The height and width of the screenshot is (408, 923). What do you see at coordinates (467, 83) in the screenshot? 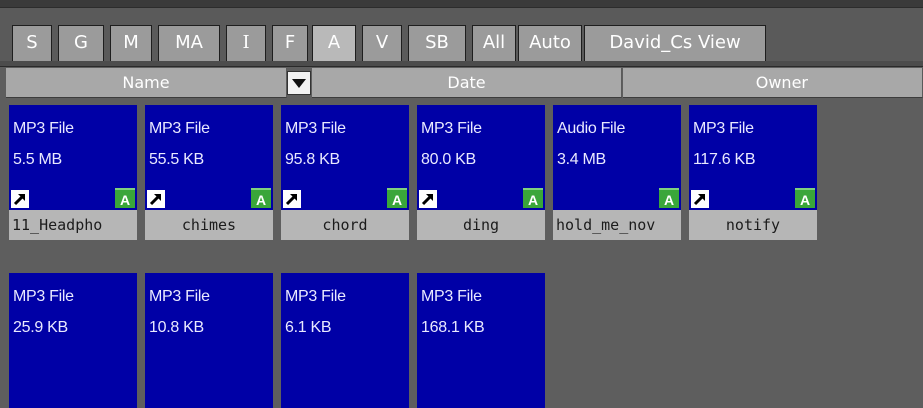
I see `column-header-date: Date` at bounding box center [467, 83].